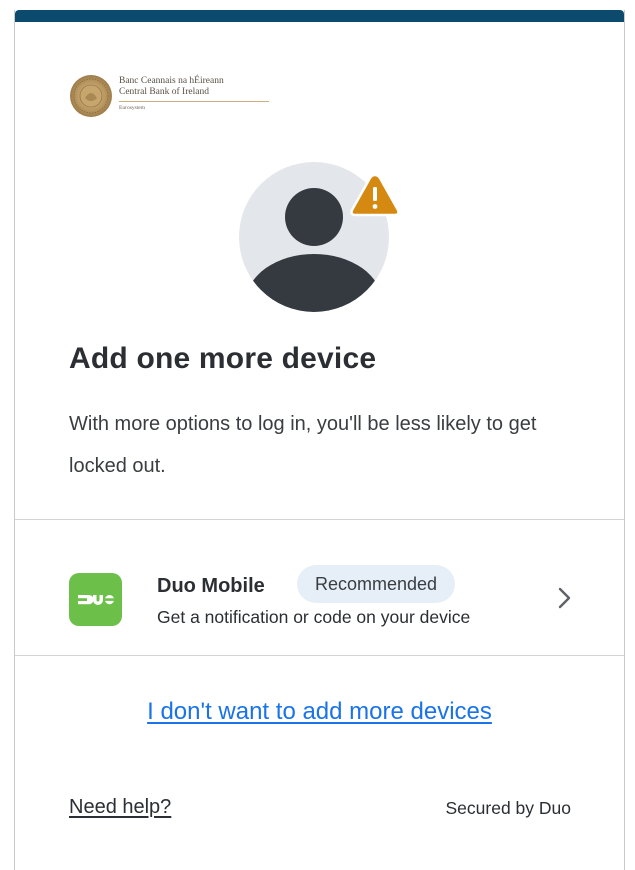 The image size is (635, 870). Describe the element at coordinates (319, 519) in the screenshot. I see `divider-top` at that location.